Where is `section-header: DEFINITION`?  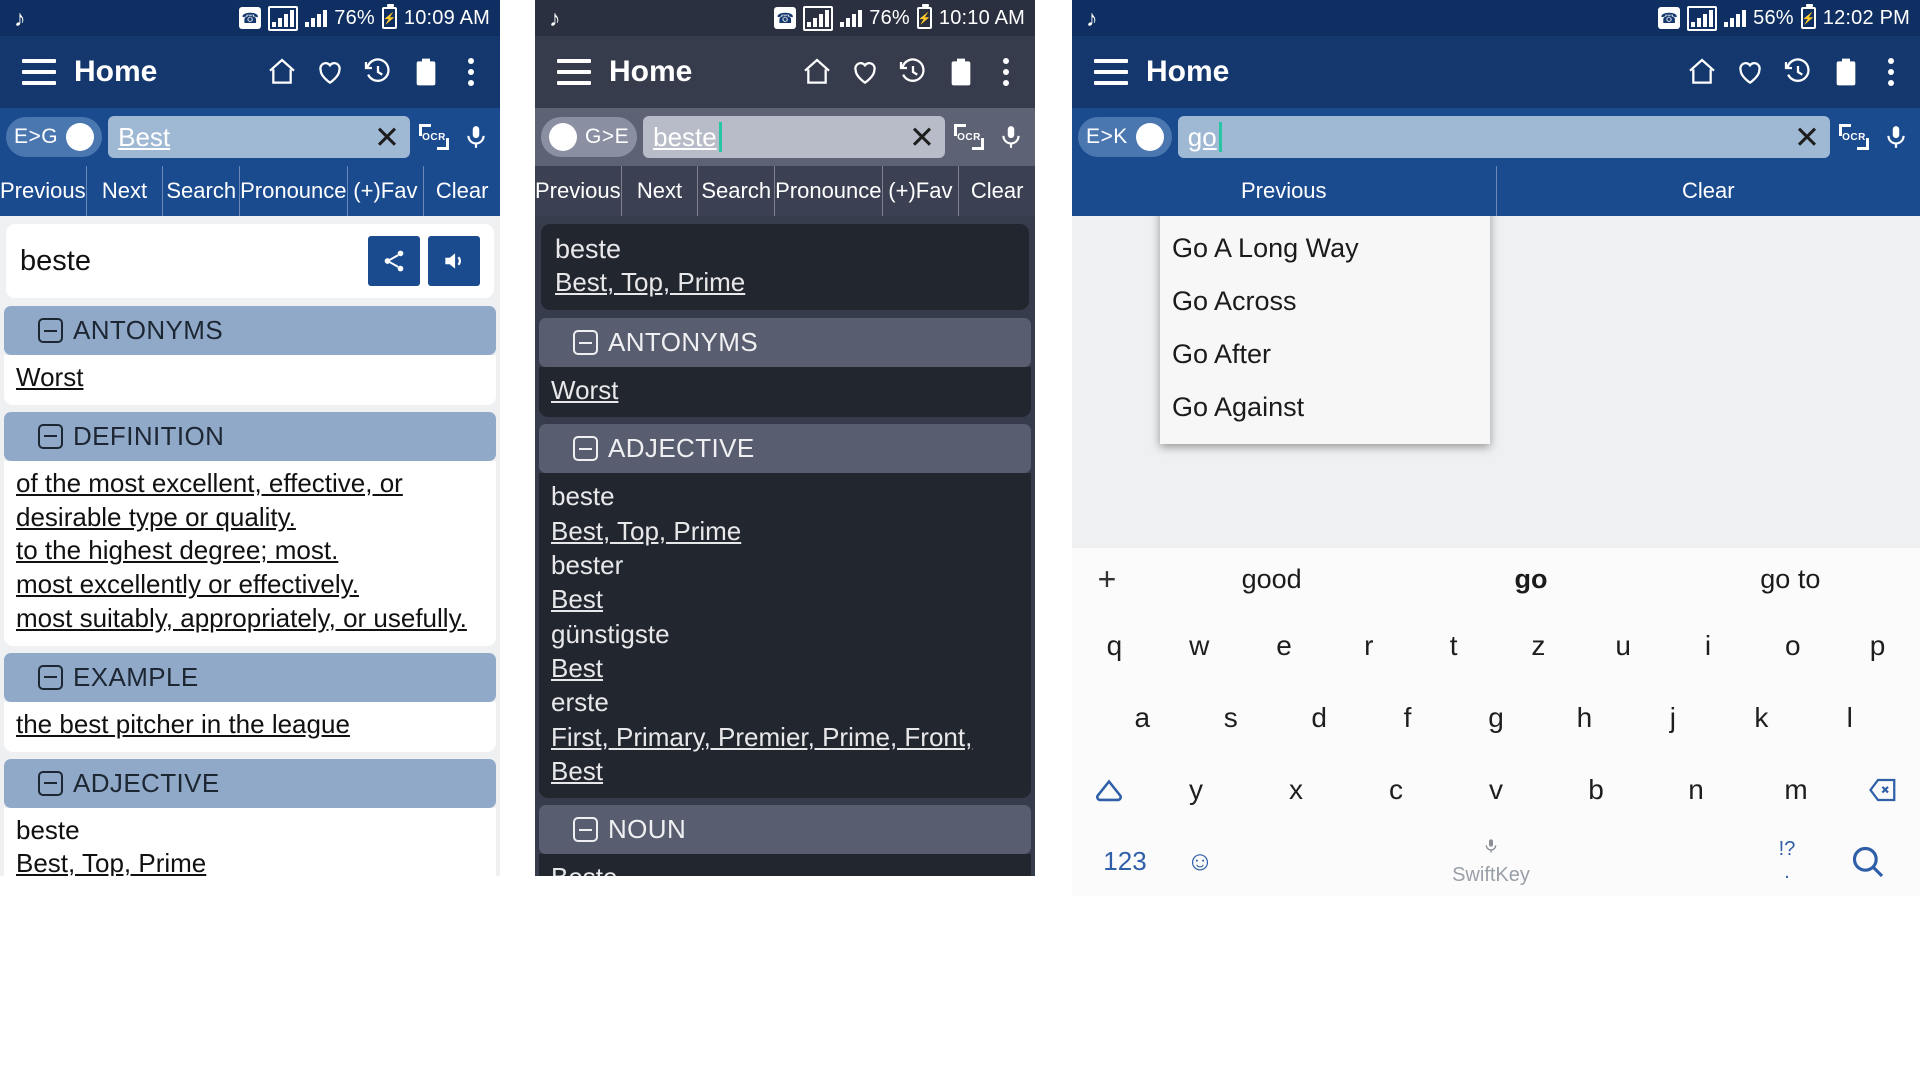
section-header: DEFINITION is located at coordinates (250, 436).